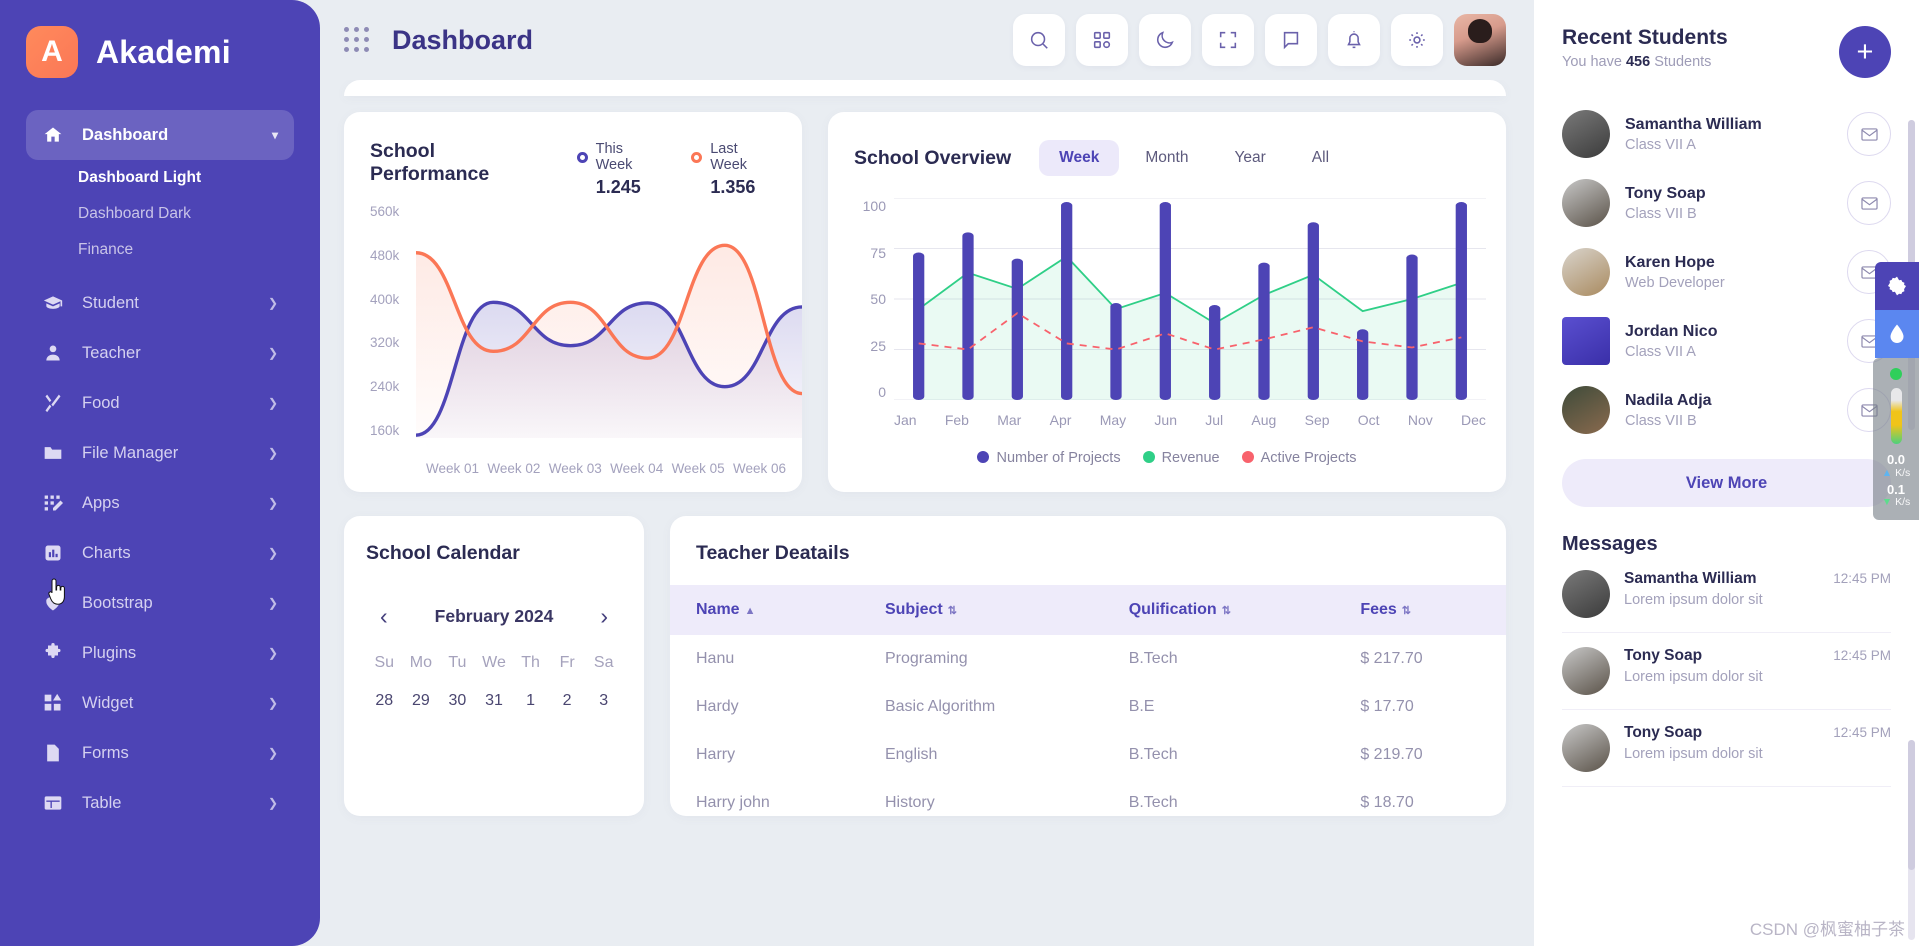 The height and width of the screenshot is (946, 1919). I want to click on column-header-fees: Fees ⇅, so click(1420, 610).